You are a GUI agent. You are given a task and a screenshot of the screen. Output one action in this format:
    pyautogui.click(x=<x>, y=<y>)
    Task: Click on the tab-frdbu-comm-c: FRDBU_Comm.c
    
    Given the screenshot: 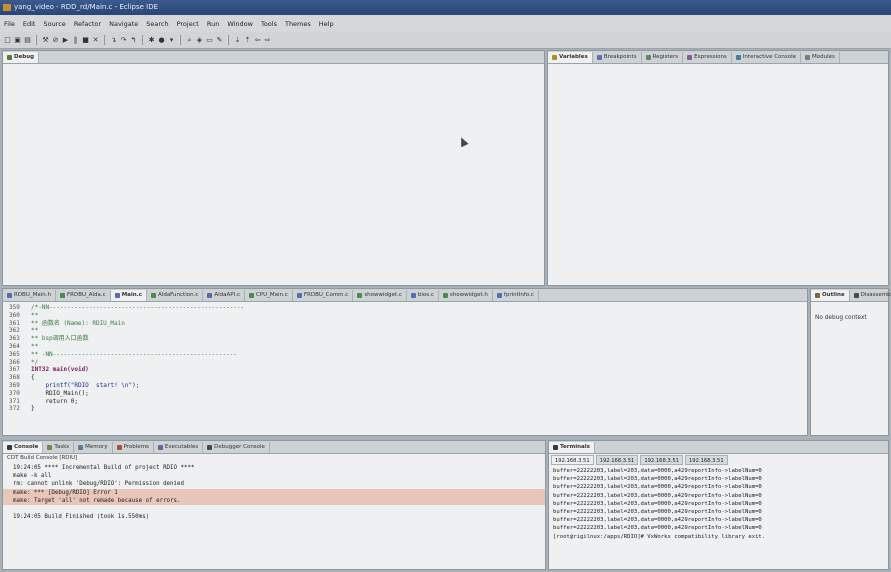 What is the action you would take?
    pyautogui.click(x=323, y=295)
    